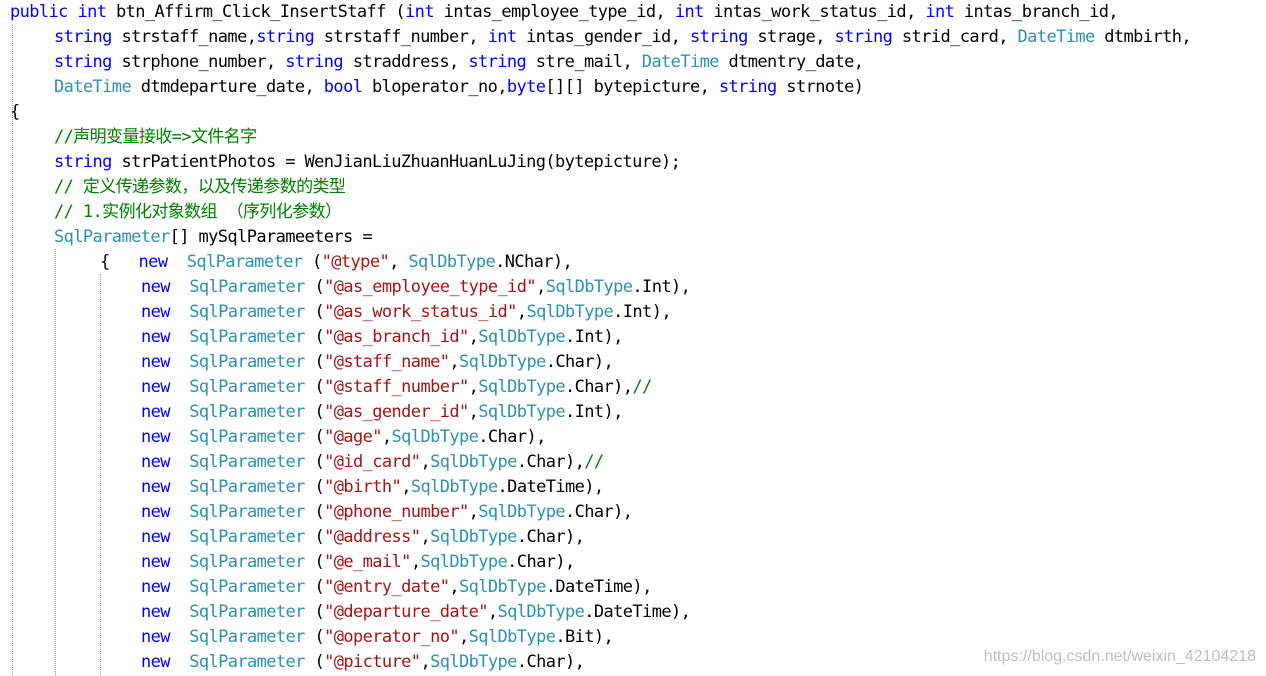  What do you see at coordinates (1142, 37) in the screenshot?
I see `code-token: dtmbirth,` at bounding box center [1142, 37].